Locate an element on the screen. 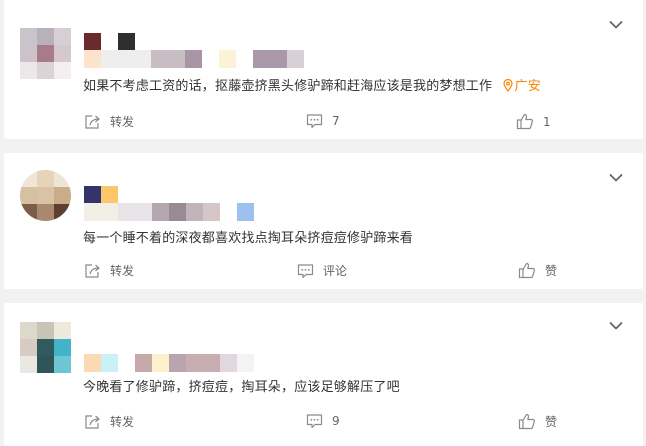  like-button: 1 is located at coordinates (533, 121).